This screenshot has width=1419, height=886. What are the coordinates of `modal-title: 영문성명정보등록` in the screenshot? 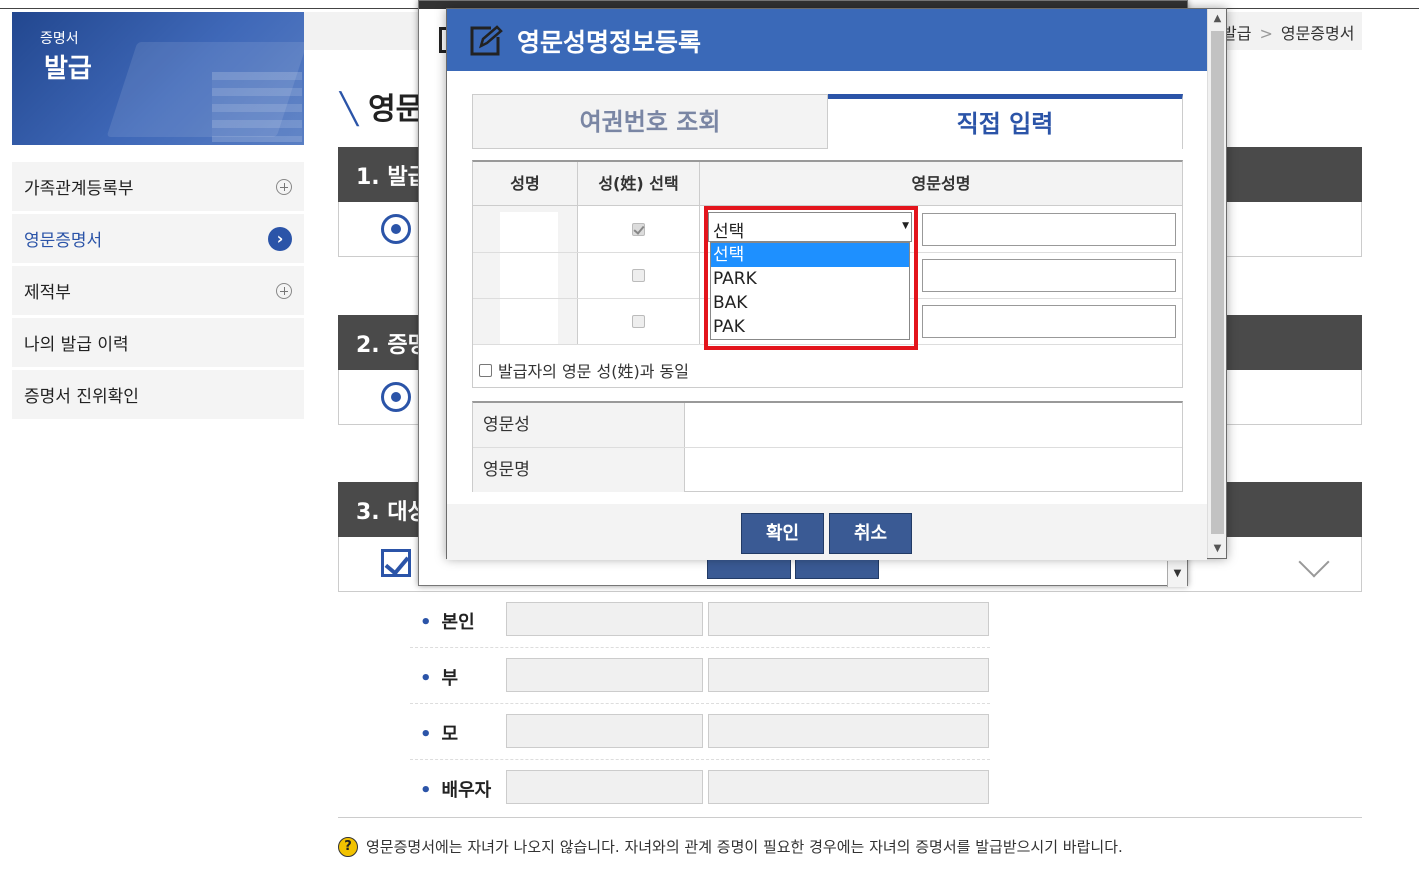 It's located at (609, 42).